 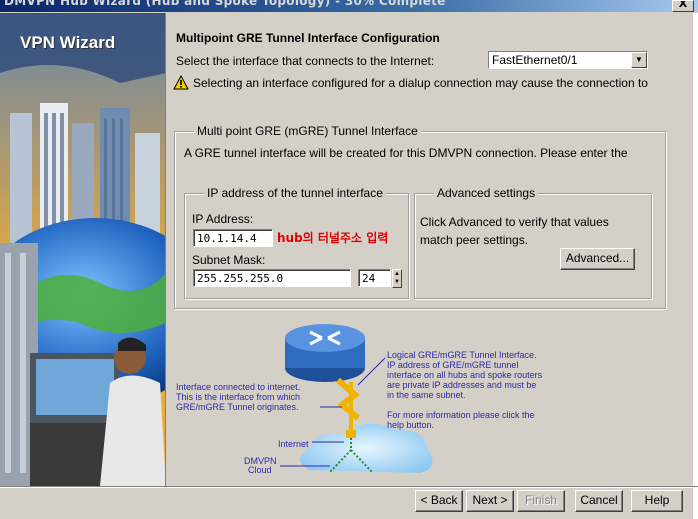 What do you see at coordinates (272, 278) in the screenshot?
I see `subnet-mask-input: 255.255.255.0` at bounding box center [272, 278].